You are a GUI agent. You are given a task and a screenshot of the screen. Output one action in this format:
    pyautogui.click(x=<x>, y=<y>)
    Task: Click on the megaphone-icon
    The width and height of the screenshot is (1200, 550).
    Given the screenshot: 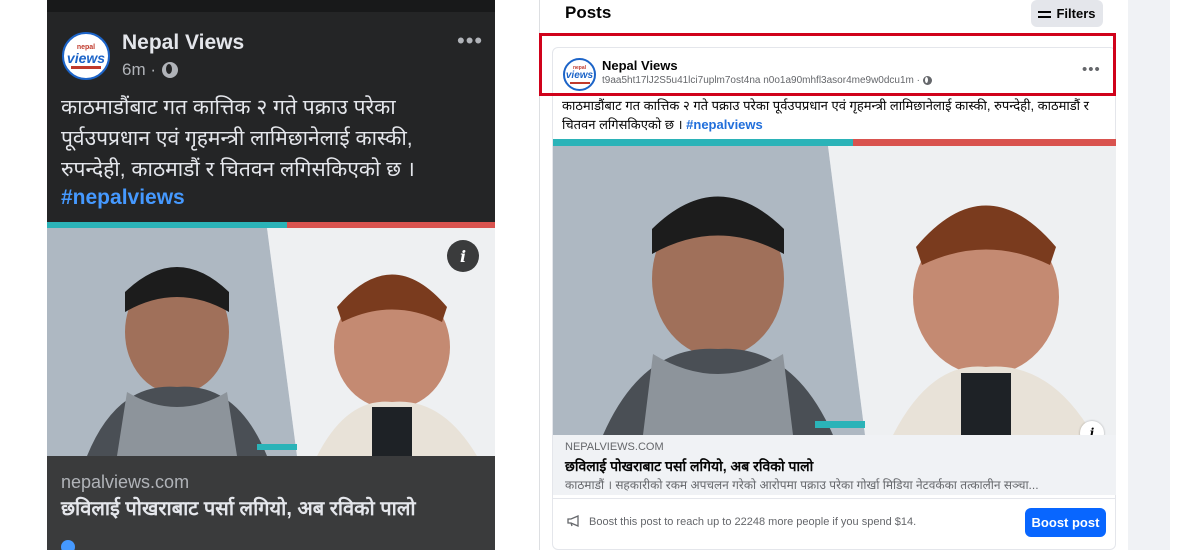 What is the action you would take?
    pyautogui.click(x=573, y=521)
    